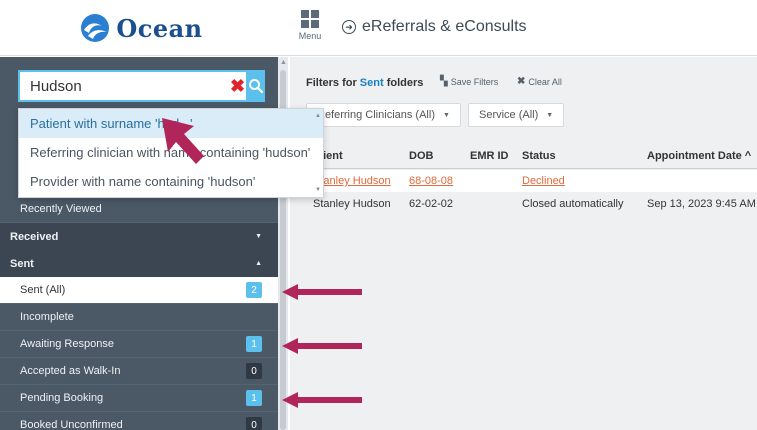 The image size is (757, 430). I want to click on dob-cell: 62-02-02, so click(431, 204).